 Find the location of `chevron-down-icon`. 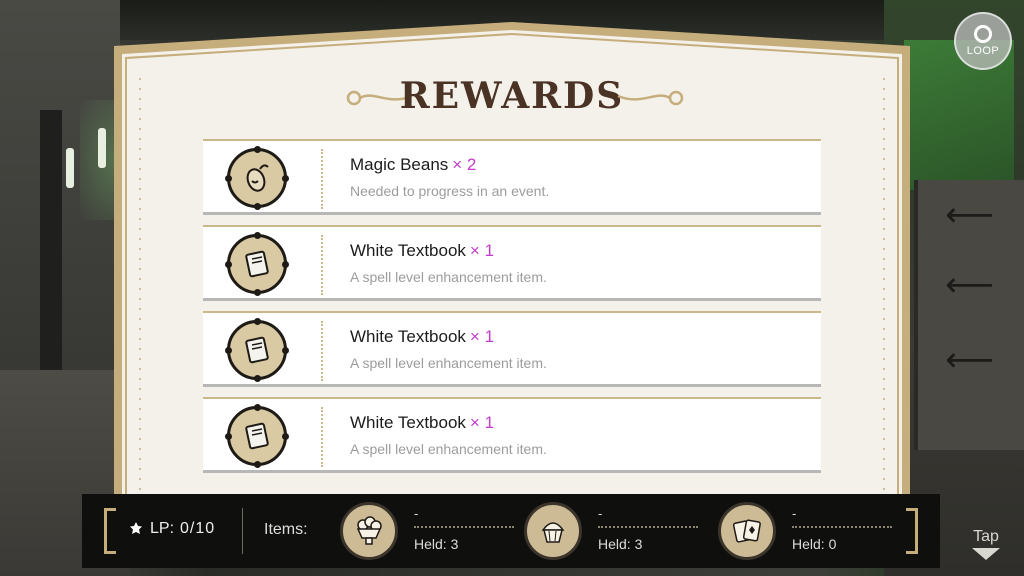

chevron-down-icon is located at coordinates (986, 554).